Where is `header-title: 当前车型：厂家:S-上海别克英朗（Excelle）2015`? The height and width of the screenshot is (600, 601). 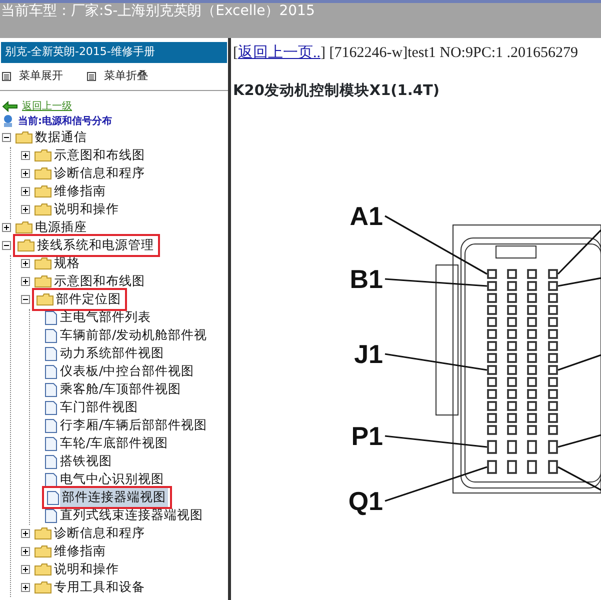
header-title: 当前车型：厂家:S-上海别克英朗（Excelle）2015 is located at coordinates (158, 11).